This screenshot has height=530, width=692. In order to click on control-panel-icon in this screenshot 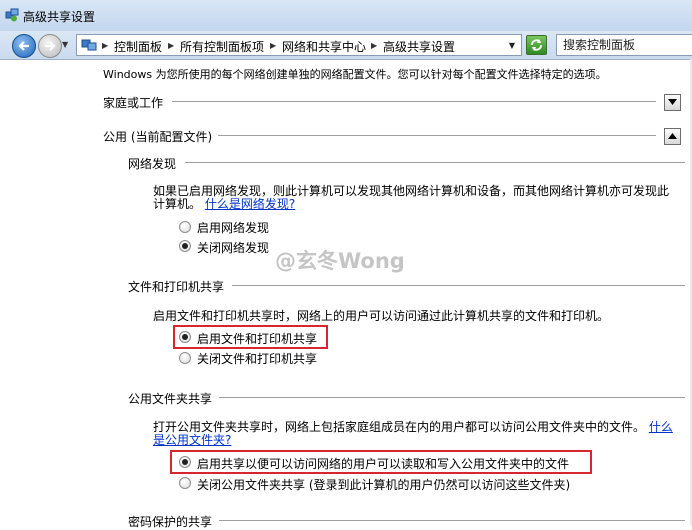, I will do `click(89, 45)`.